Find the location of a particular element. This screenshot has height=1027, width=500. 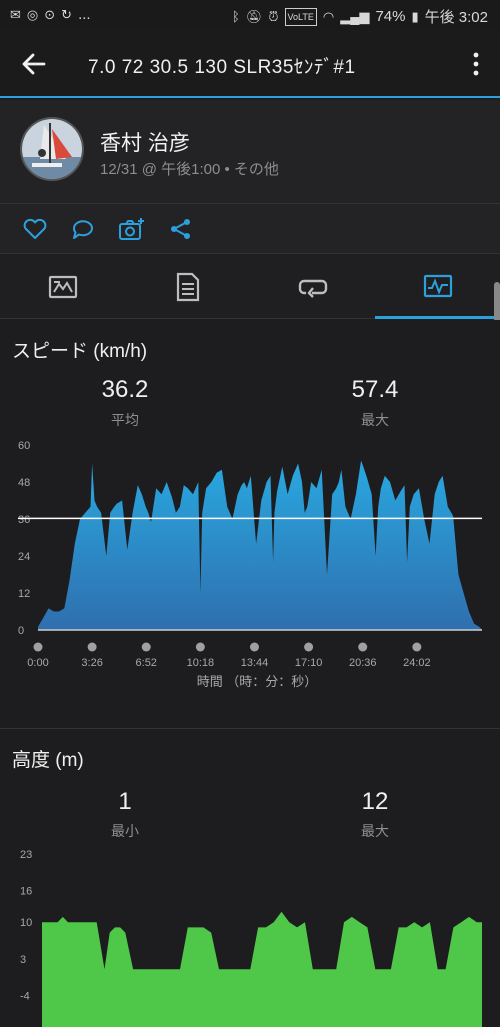

speed-x-tick: 3:26 is located at coordinates (91, 663).